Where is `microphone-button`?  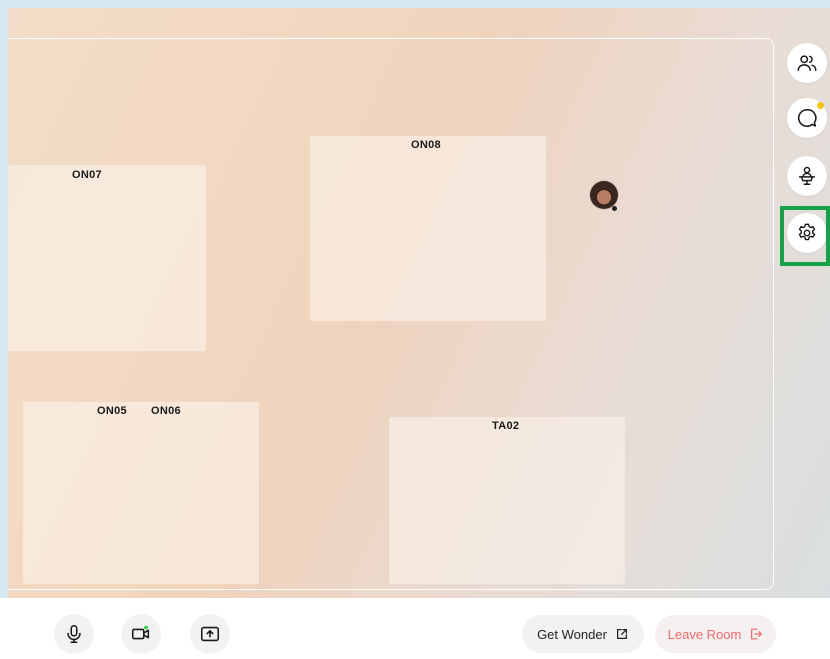 microphone-button is located at coordinates (74, 634).